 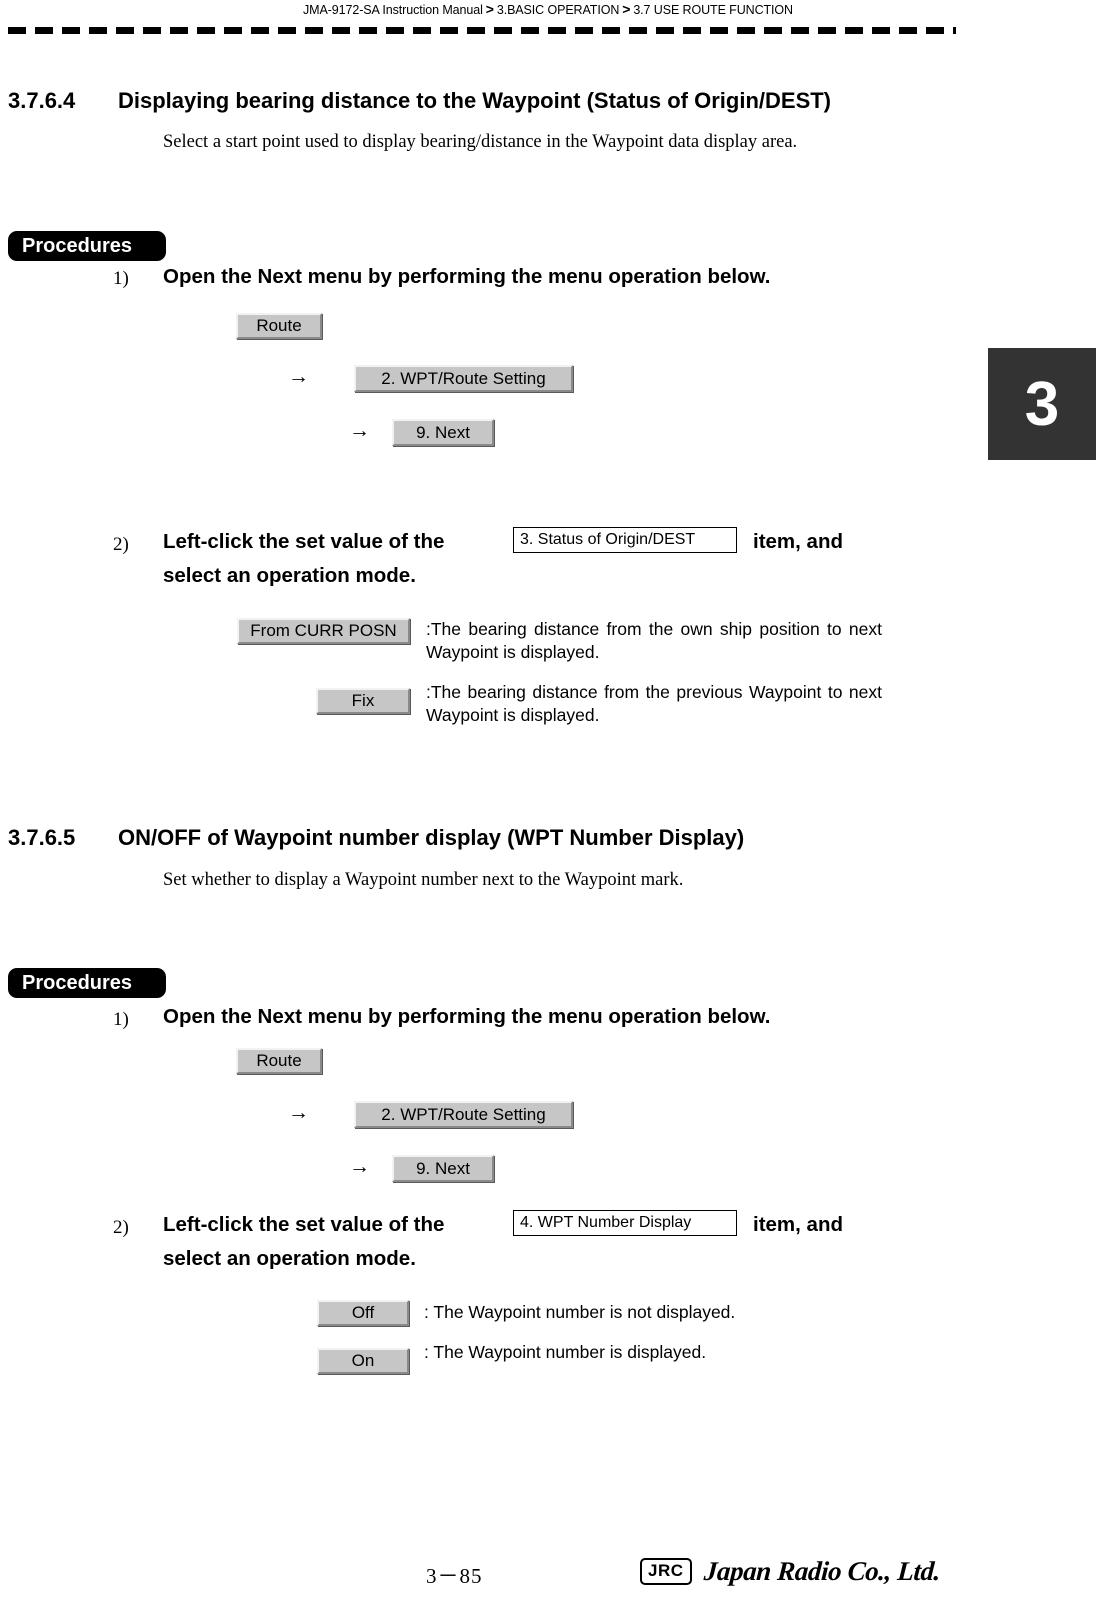 I want to click on arrow-icon-2-2: →, so click(x=359, y=1166).